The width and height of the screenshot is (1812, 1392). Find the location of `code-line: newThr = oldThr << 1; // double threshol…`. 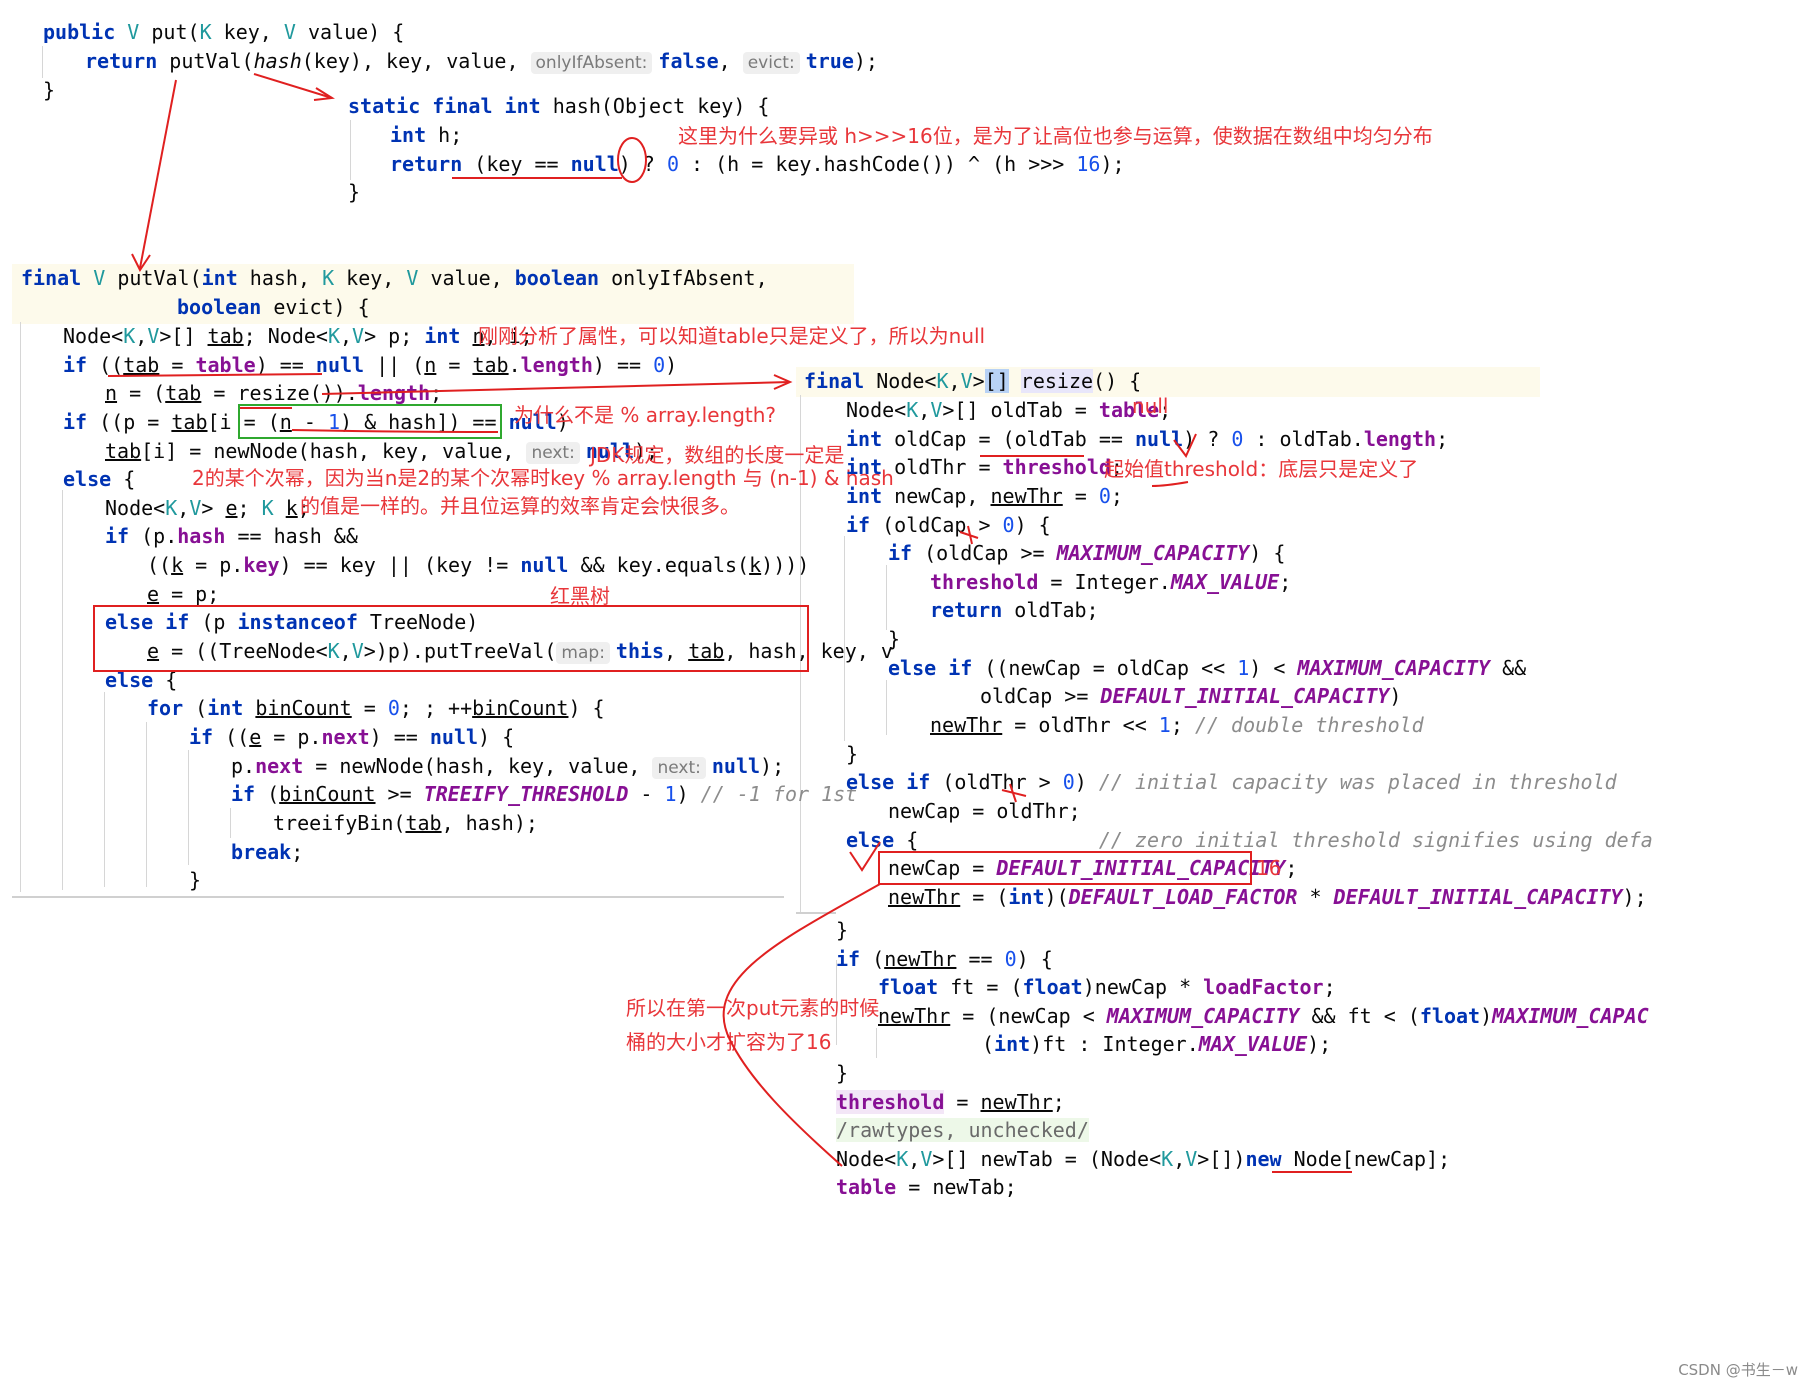

code-line: newThr = oldThr << 1; // double threshol… is located at coordinates (1177, 725).